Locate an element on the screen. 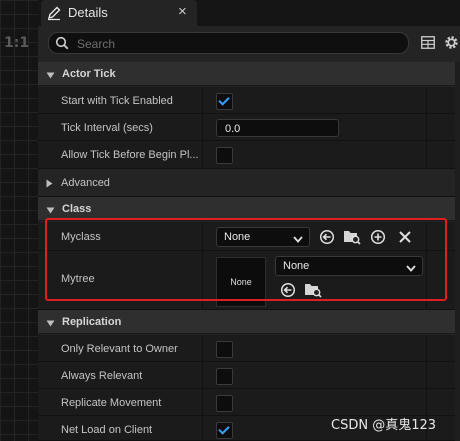 The height and width of the screenshot is (441, 460). pencil-icon is located at coordinates (54, 14).